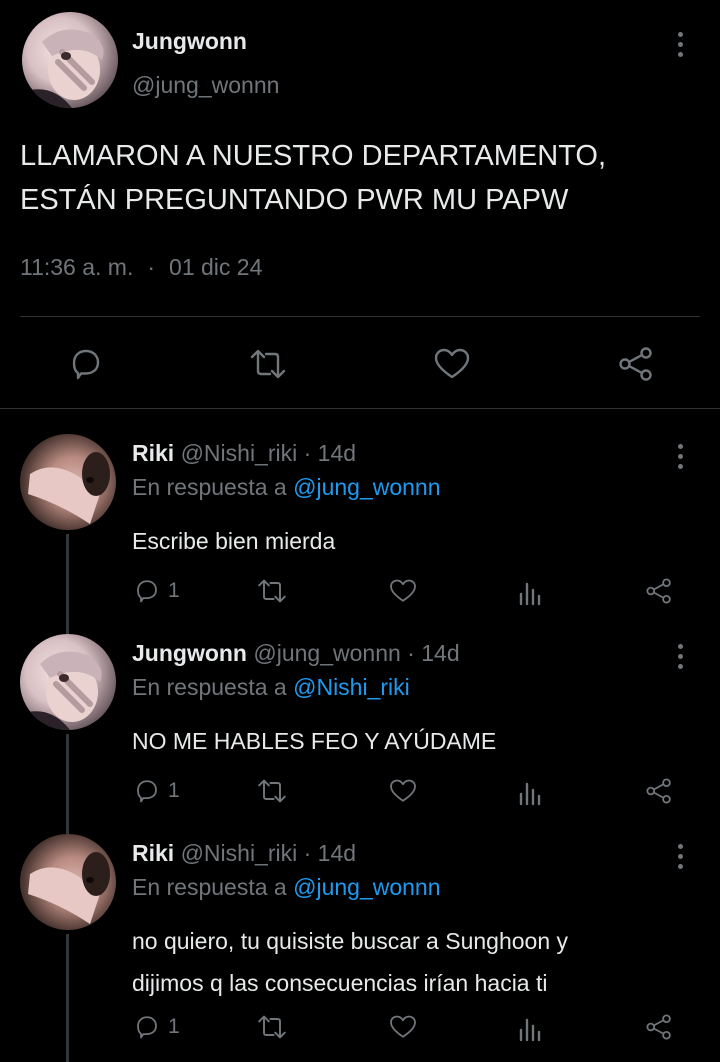  I want to click on replying-to: En respuesta a @Nishi_riki, so click(271, 687).